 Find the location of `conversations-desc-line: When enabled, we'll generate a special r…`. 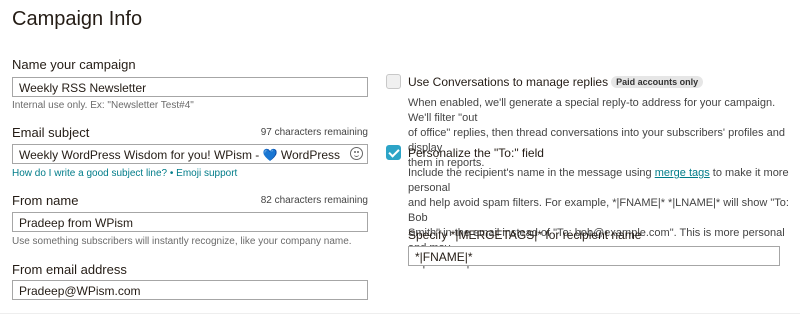

conversations-desc-line: When enabled, we'll generate a special r… is located at coordinates (592, 110).